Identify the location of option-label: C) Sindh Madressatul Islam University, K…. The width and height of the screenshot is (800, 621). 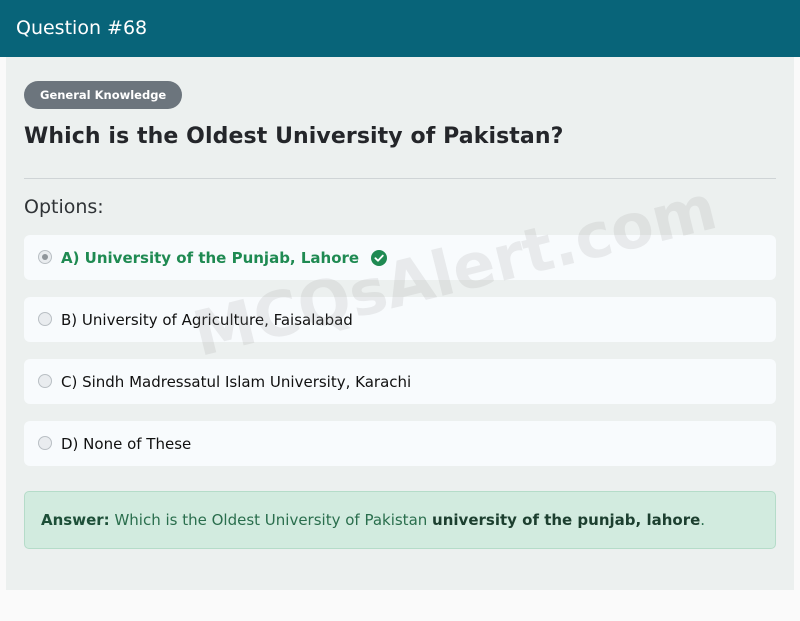
(236, 381).